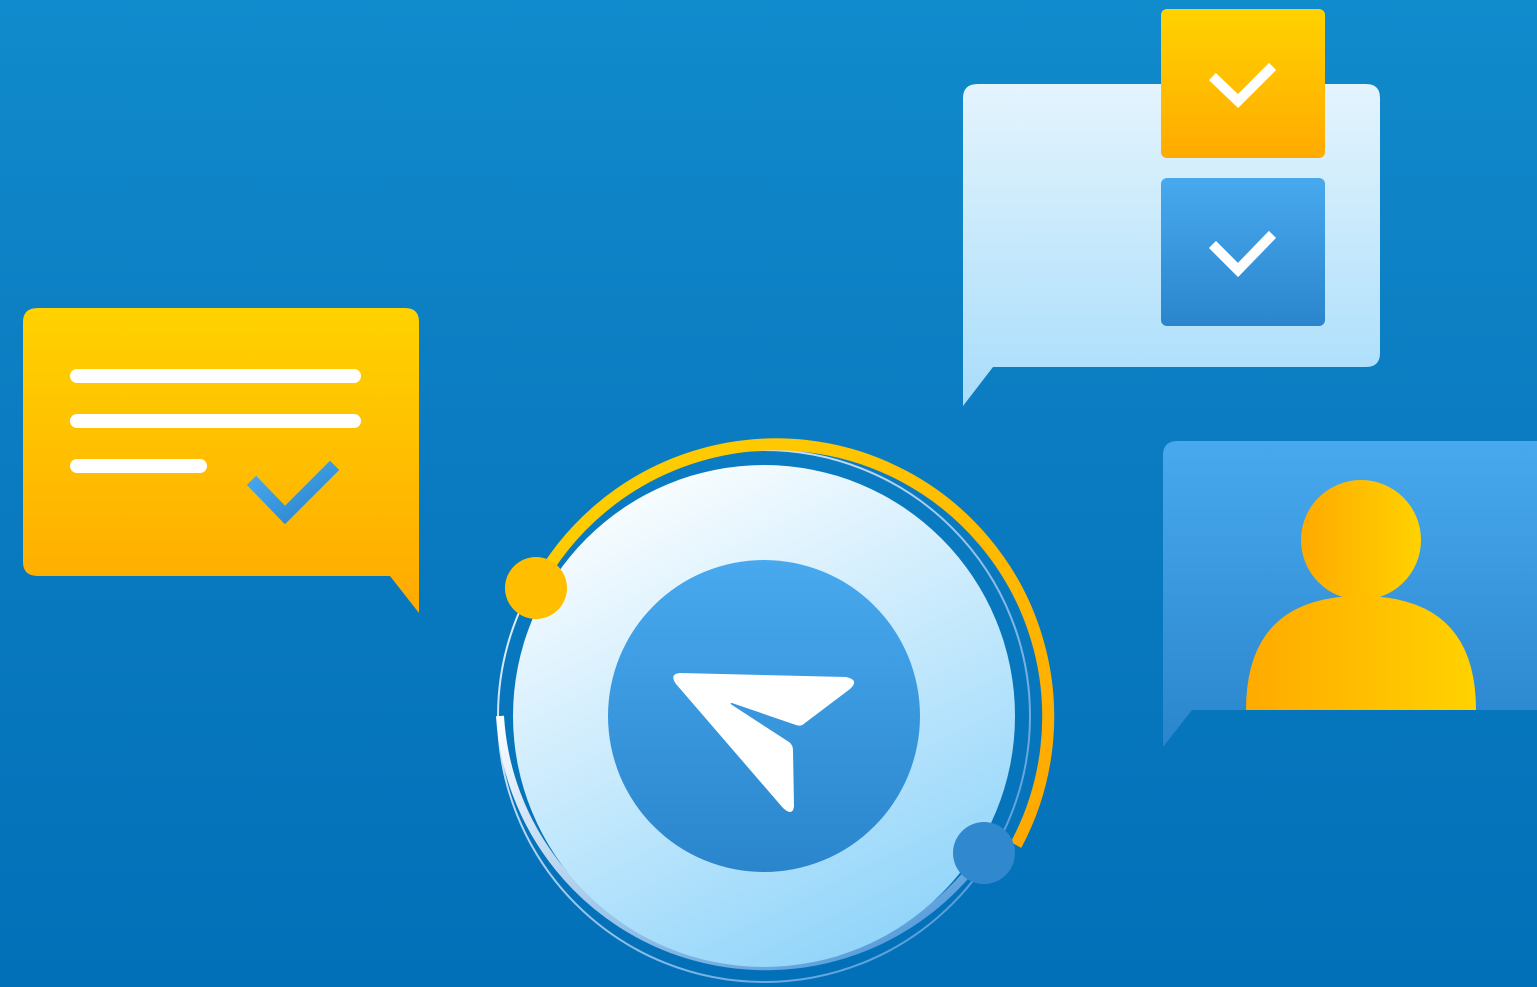 The image size is (1537, 987). I want to click on checkbox-blue, so click(1243, 252).